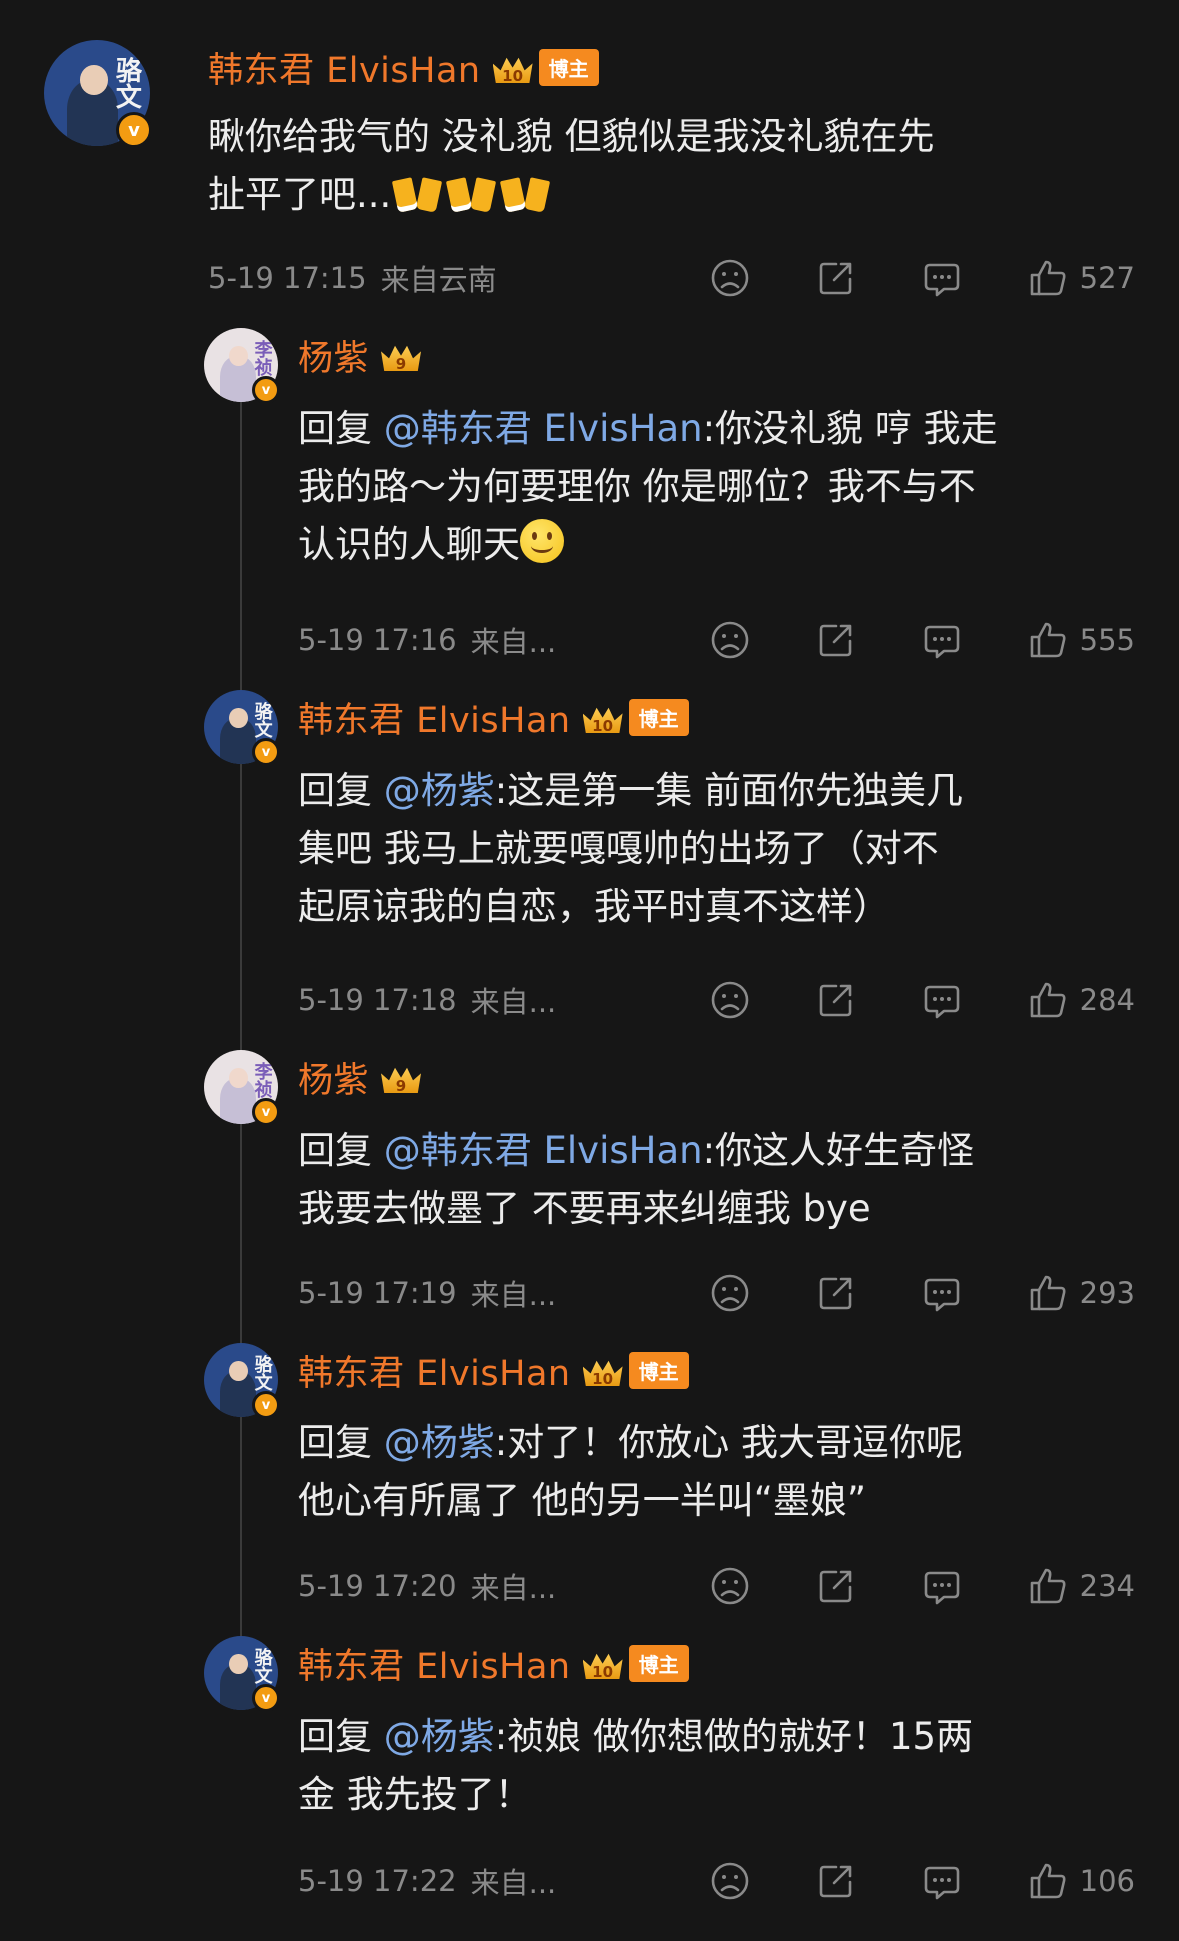 This screenshot has height=1941, width=1179. What do you see at coordinates (377, 1000) in the screenshot?
I see `comment-time: 5-19 17:18` at bounding box center [377, 1000].